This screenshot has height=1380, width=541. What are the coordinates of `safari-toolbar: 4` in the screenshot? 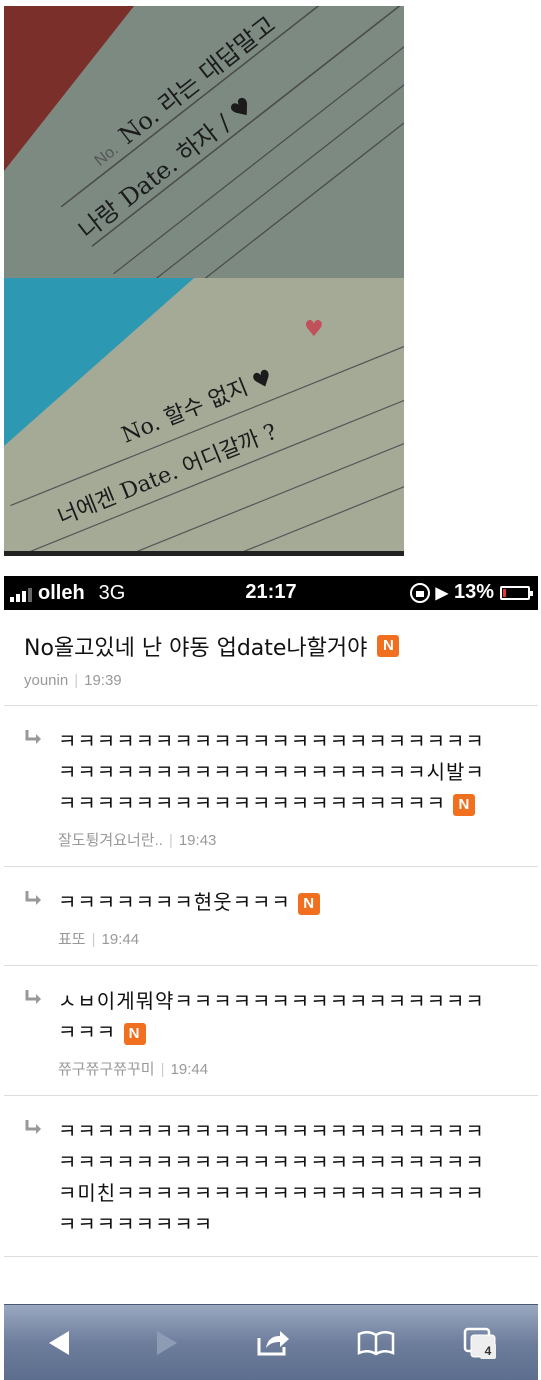 It's located at (271, 1342).